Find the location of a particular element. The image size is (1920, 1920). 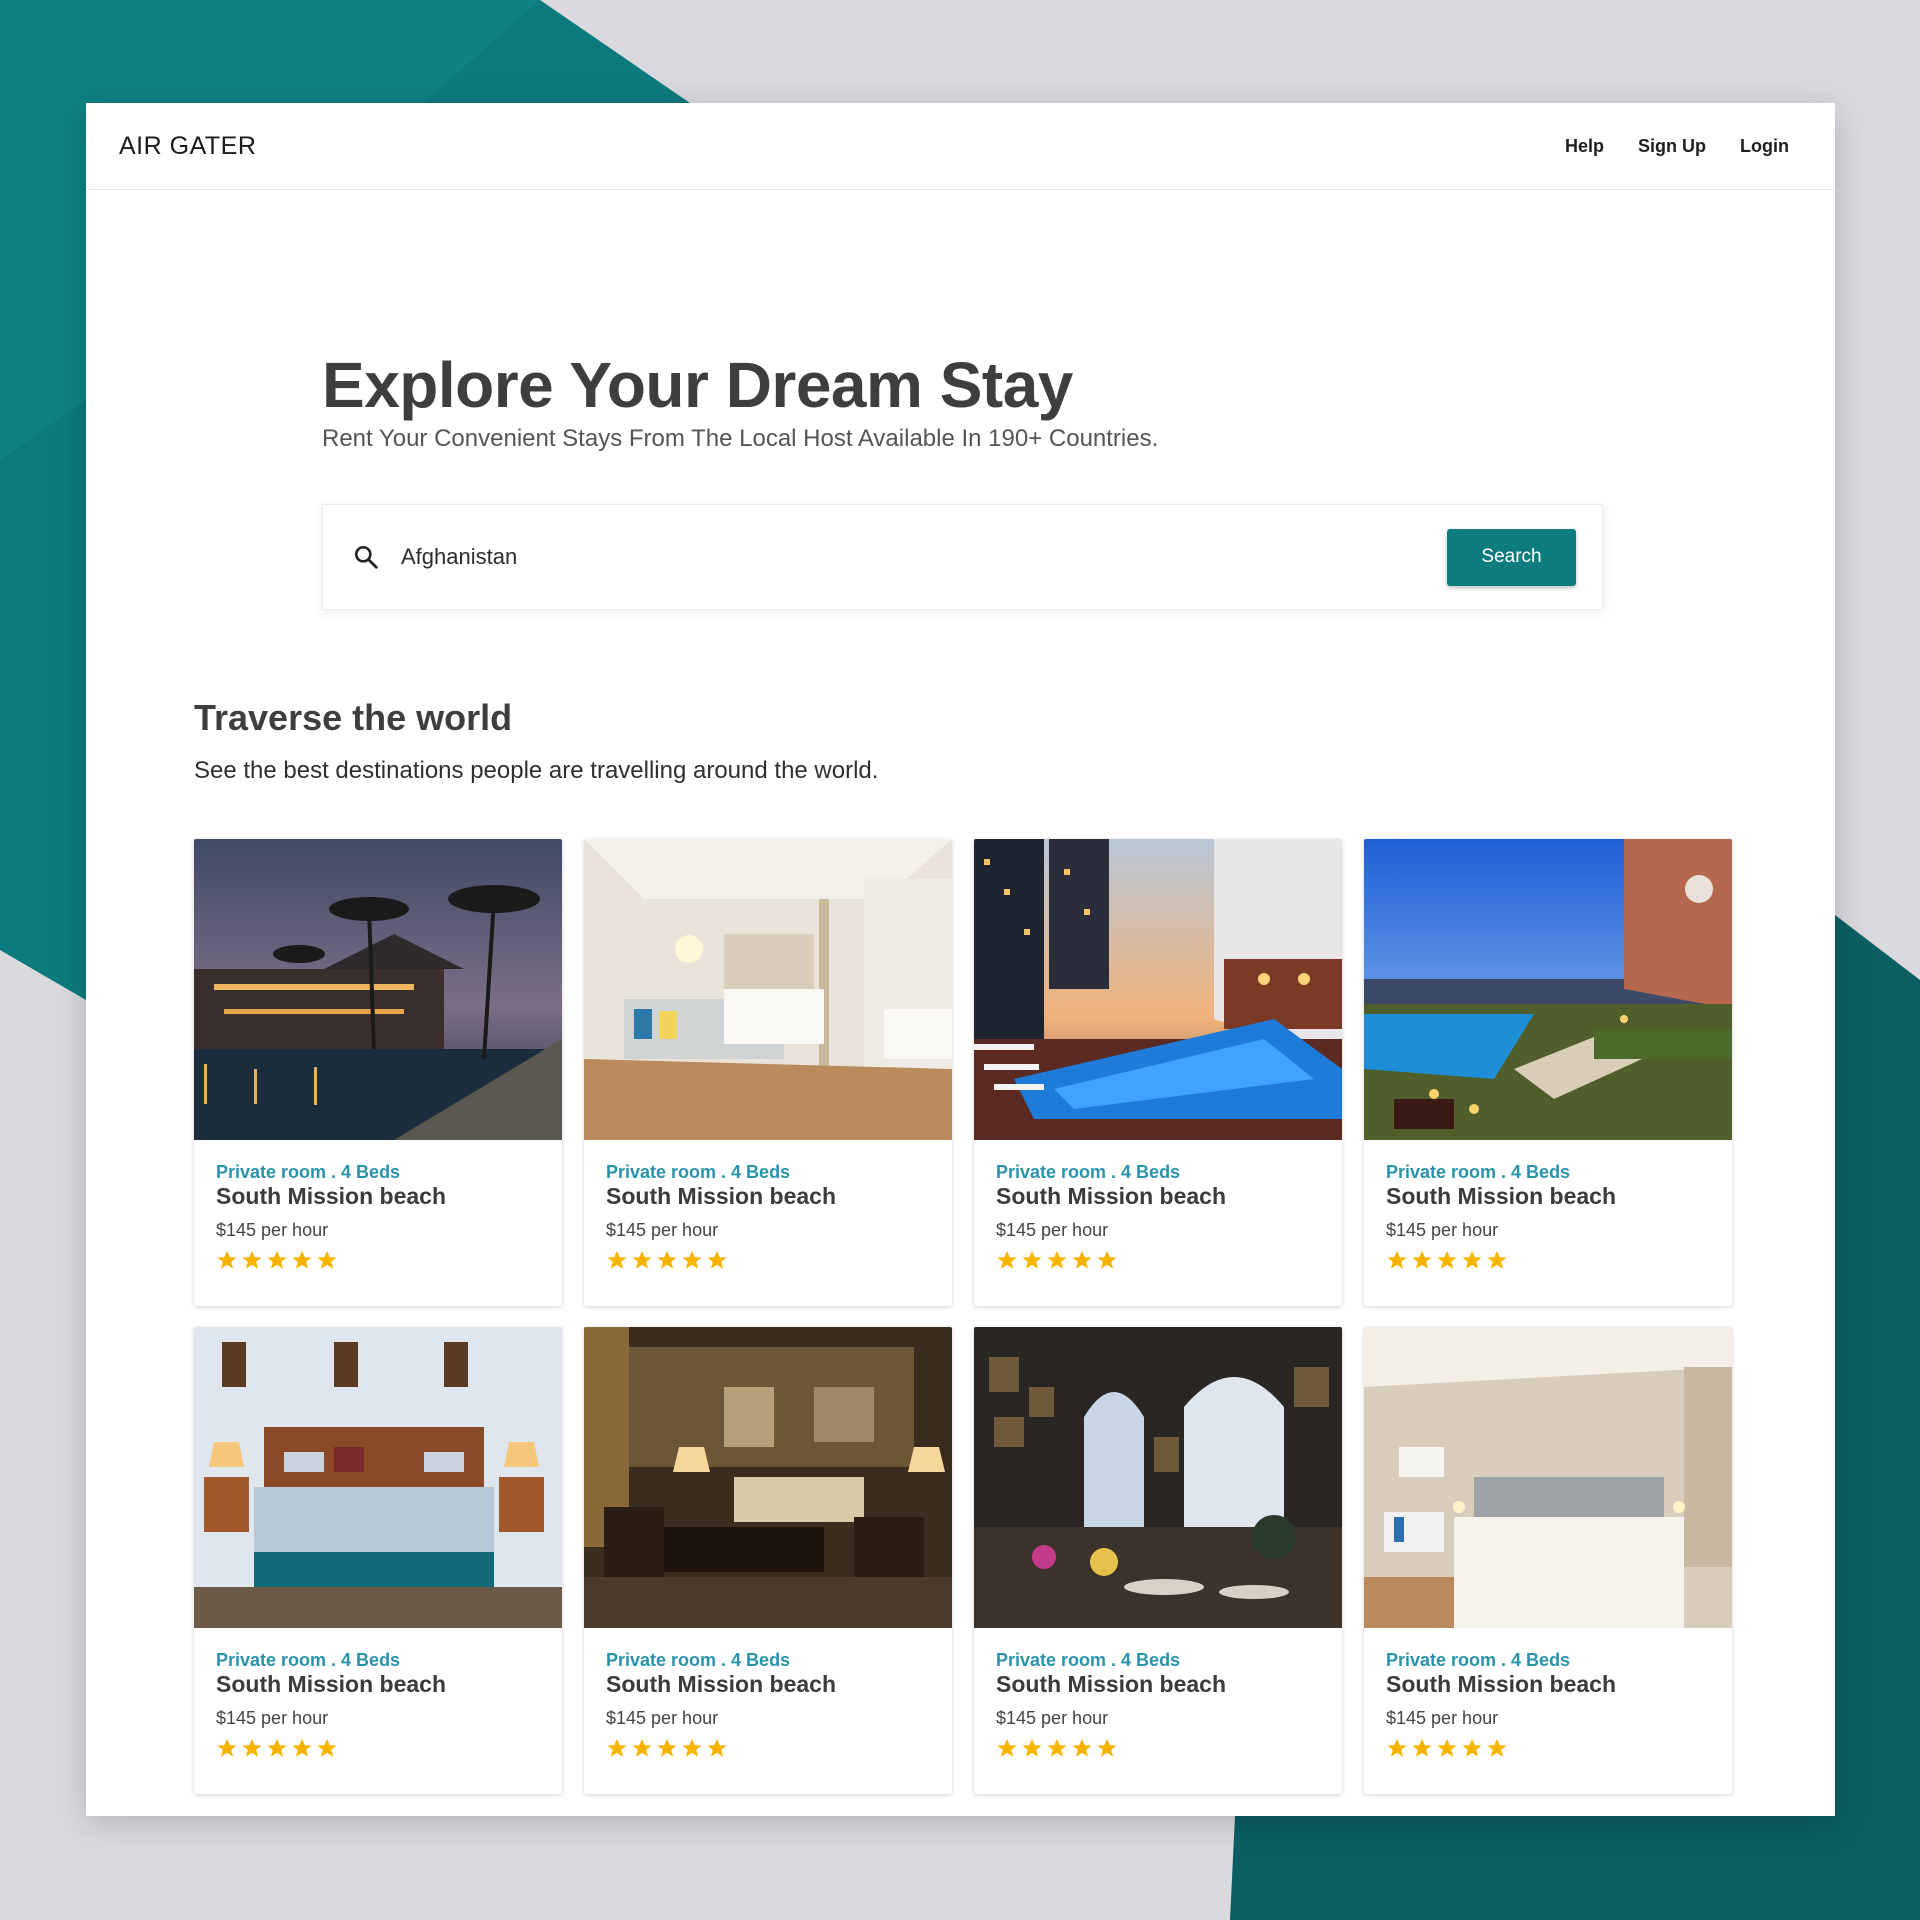

hero-title: Explore Your Dream Stay is located at coordinates (697, 385).